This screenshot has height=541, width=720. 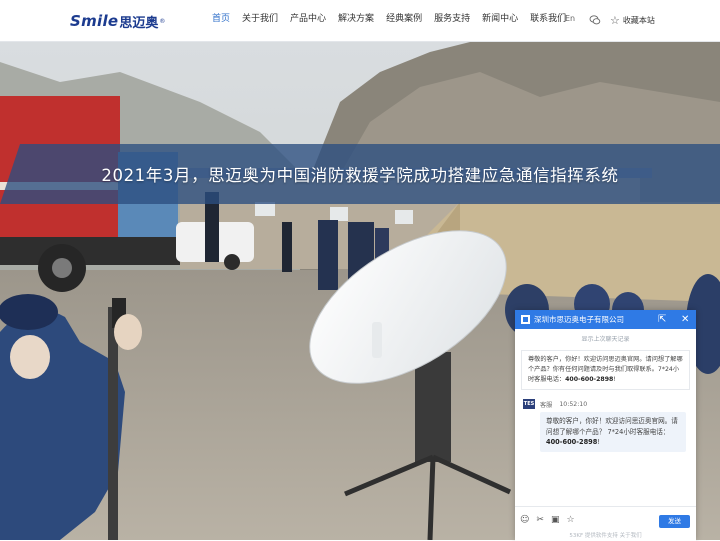 What do you see at coordinates (572, 442) in the screenshot?
I see `agent-phone: 400-600-2898` at bounding box center [572, 442].